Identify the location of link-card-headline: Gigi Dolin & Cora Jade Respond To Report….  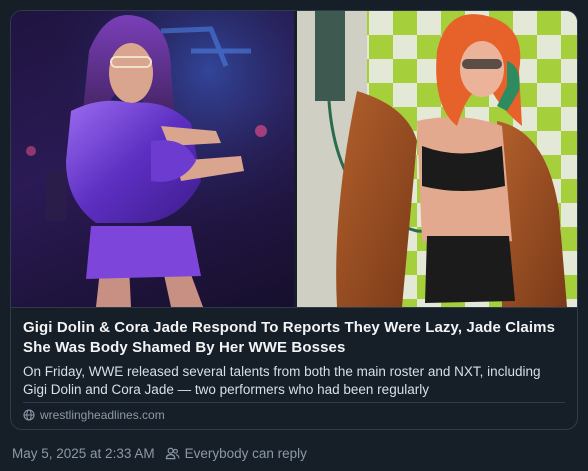
(294, 338).